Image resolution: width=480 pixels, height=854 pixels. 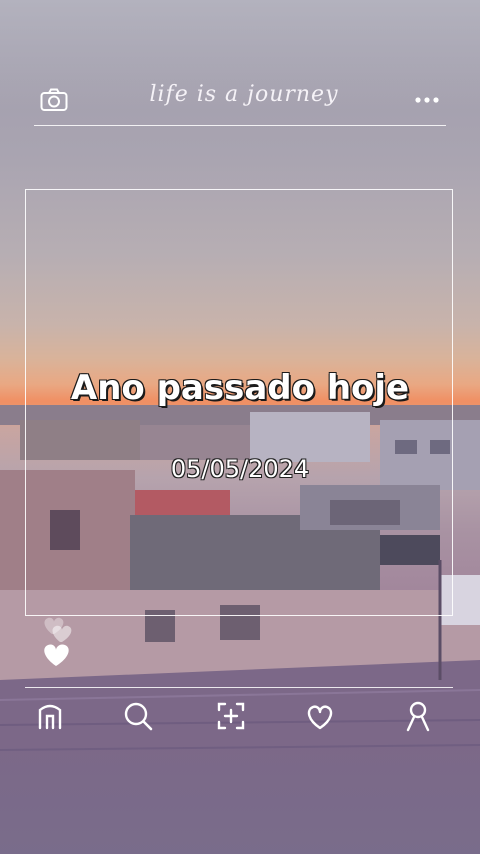 I want to click on nav-divider, so click(x=239, y=687).